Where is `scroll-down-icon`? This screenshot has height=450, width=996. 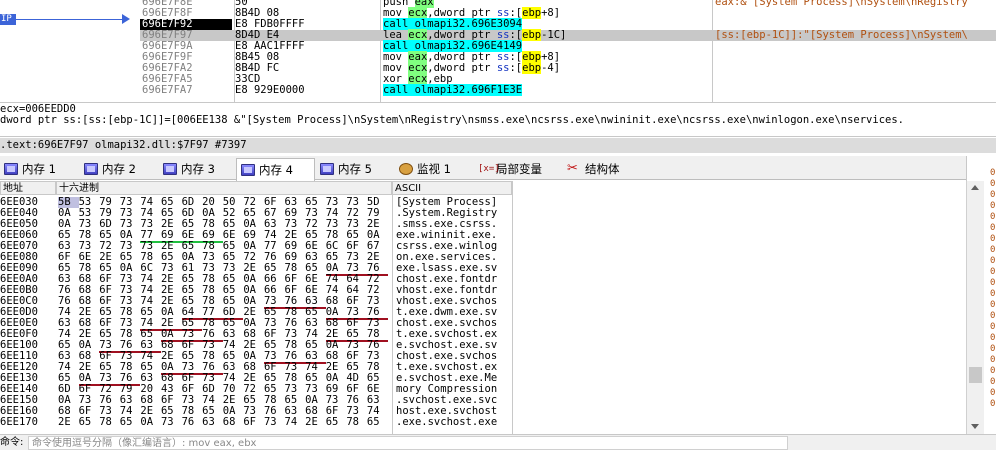
scroll-down-icon is located at coordinates (975, 426).